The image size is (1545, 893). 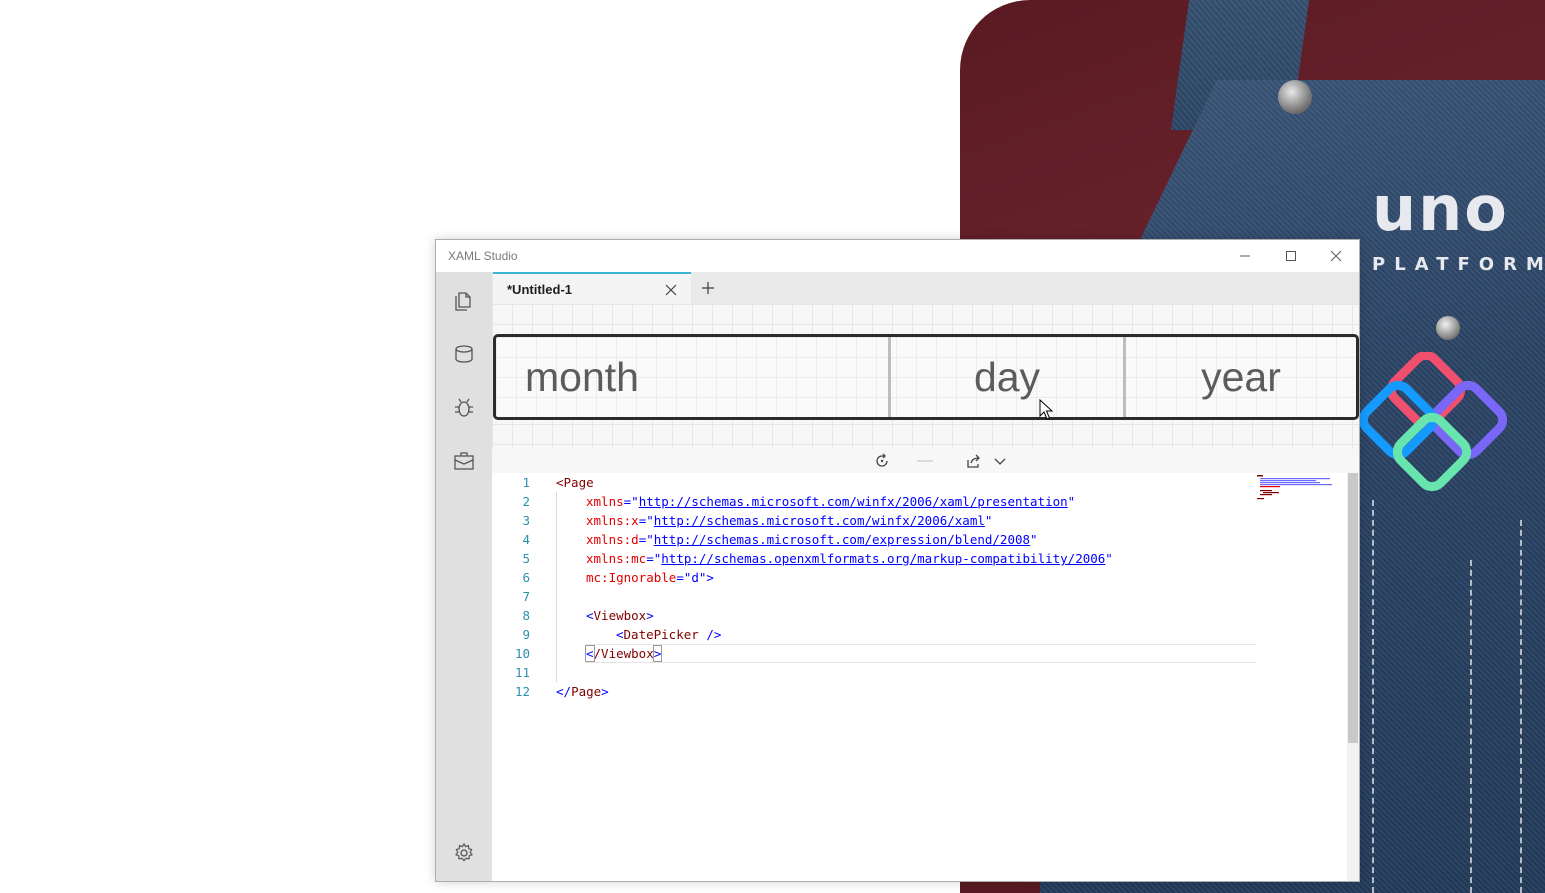 I want to click on month-placeholder: month, so click(x=582, y=376).